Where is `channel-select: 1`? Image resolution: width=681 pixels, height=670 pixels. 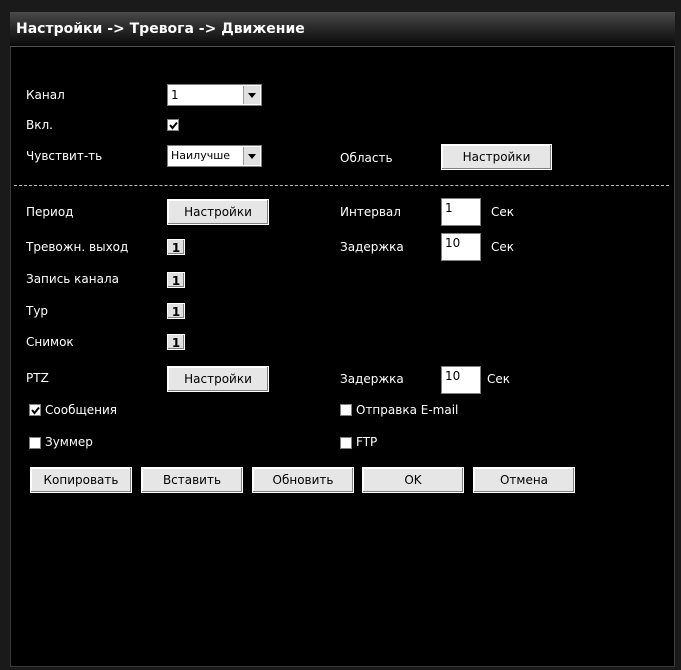
channel-select: 1 is located at coordinates (214, 95).